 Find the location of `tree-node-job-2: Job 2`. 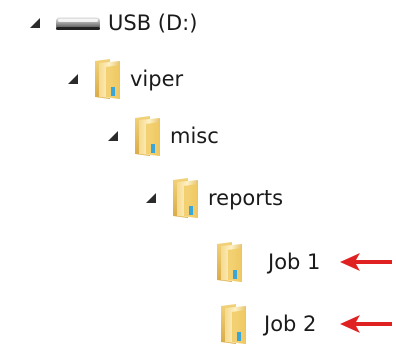

tree-node-job-2: Job 2 is located at coordinates (267, 324).